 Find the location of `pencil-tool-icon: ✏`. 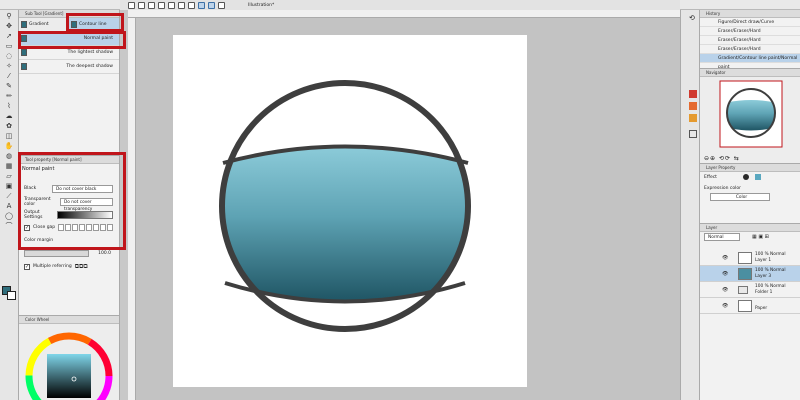

pencil-tool-icon: ✏ is located at coordinates (9, 96).